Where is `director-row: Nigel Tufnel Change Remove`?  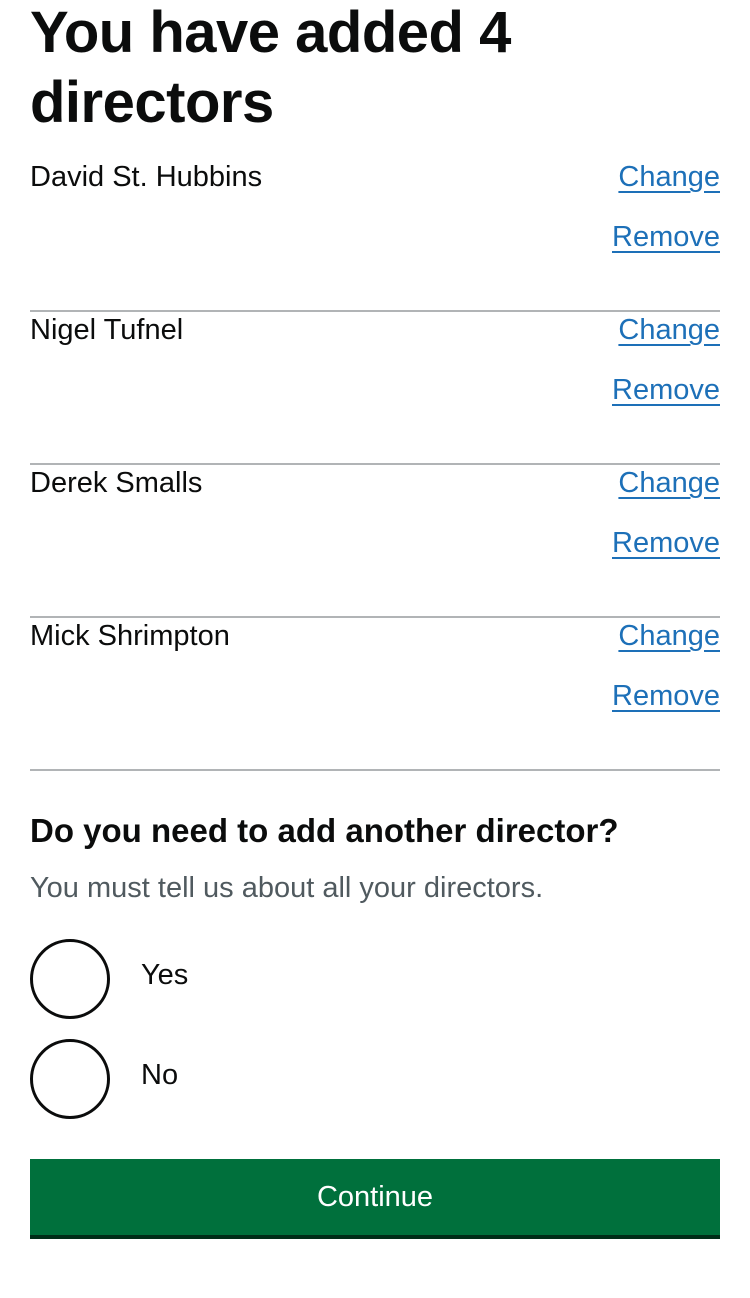 director-row: Nigel Tufnel Change Remove is located at coordinates (375, 388).